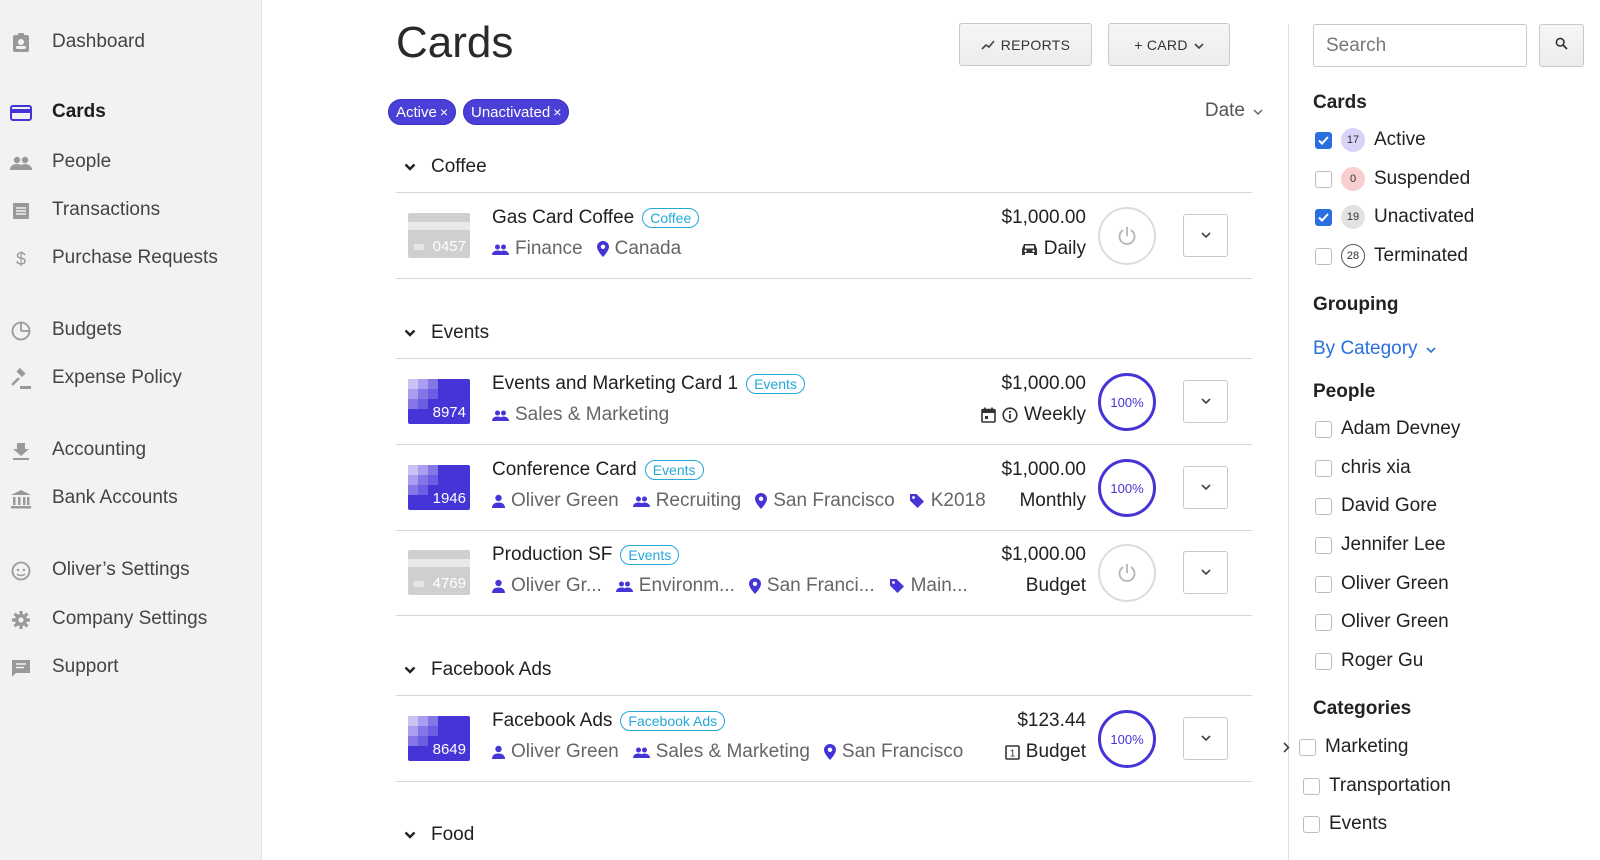 This screenshot has width=1600, height=860. Describe the element at coordinates (131, 112) in the screenshot. I see `sidebar-item-cards: Cards` at that location.